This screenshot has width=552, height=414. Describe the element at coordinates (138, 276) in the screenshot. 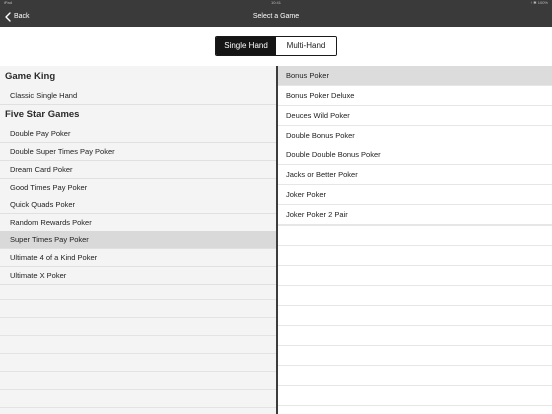

I see `list-item: Ultimate X Poker` at that location.